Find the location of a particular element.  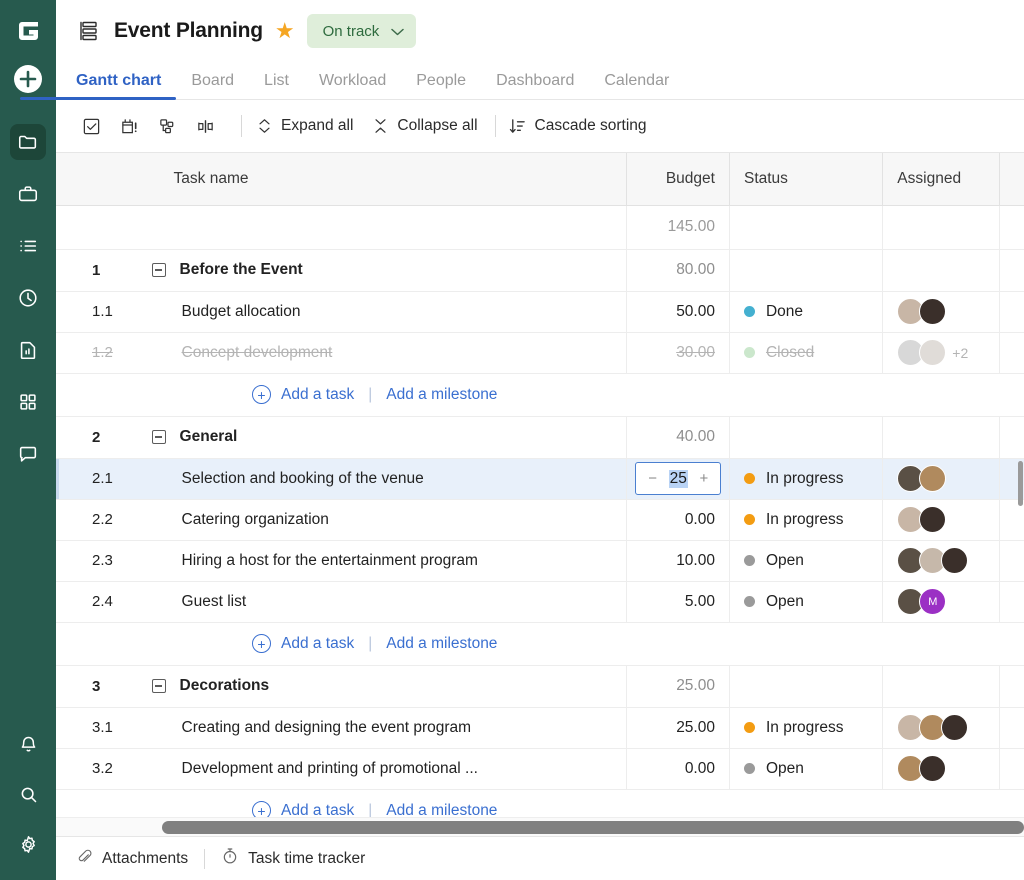

row-task-name: Catering organization is located at coordinates (374, 520).